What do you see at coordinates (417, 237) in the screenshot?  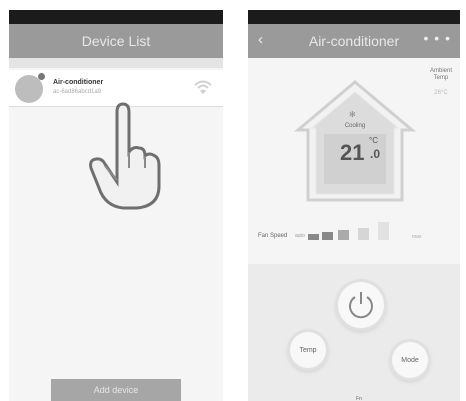 I see `fan-high-label: max` at bounding box center [417, 237].